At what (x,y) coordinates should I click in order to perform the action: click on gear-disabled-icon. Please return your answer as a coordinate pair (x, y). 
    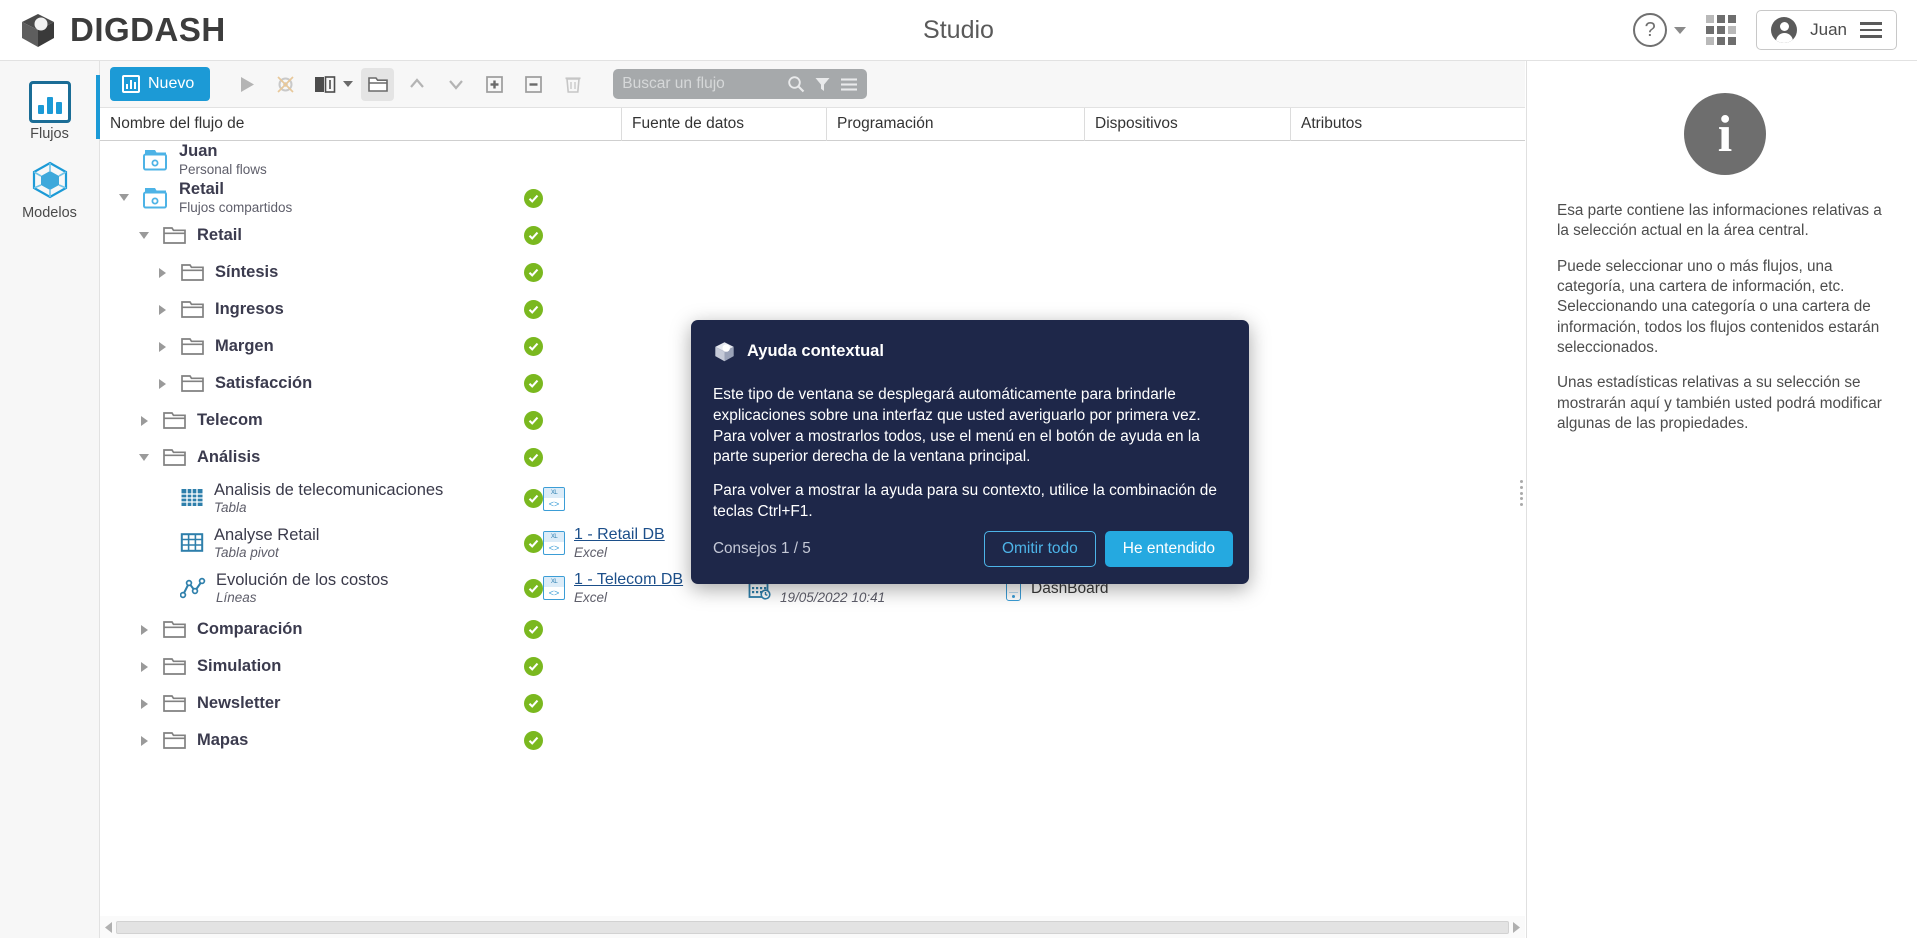
    Looking at the image, I should click on (285, 84).